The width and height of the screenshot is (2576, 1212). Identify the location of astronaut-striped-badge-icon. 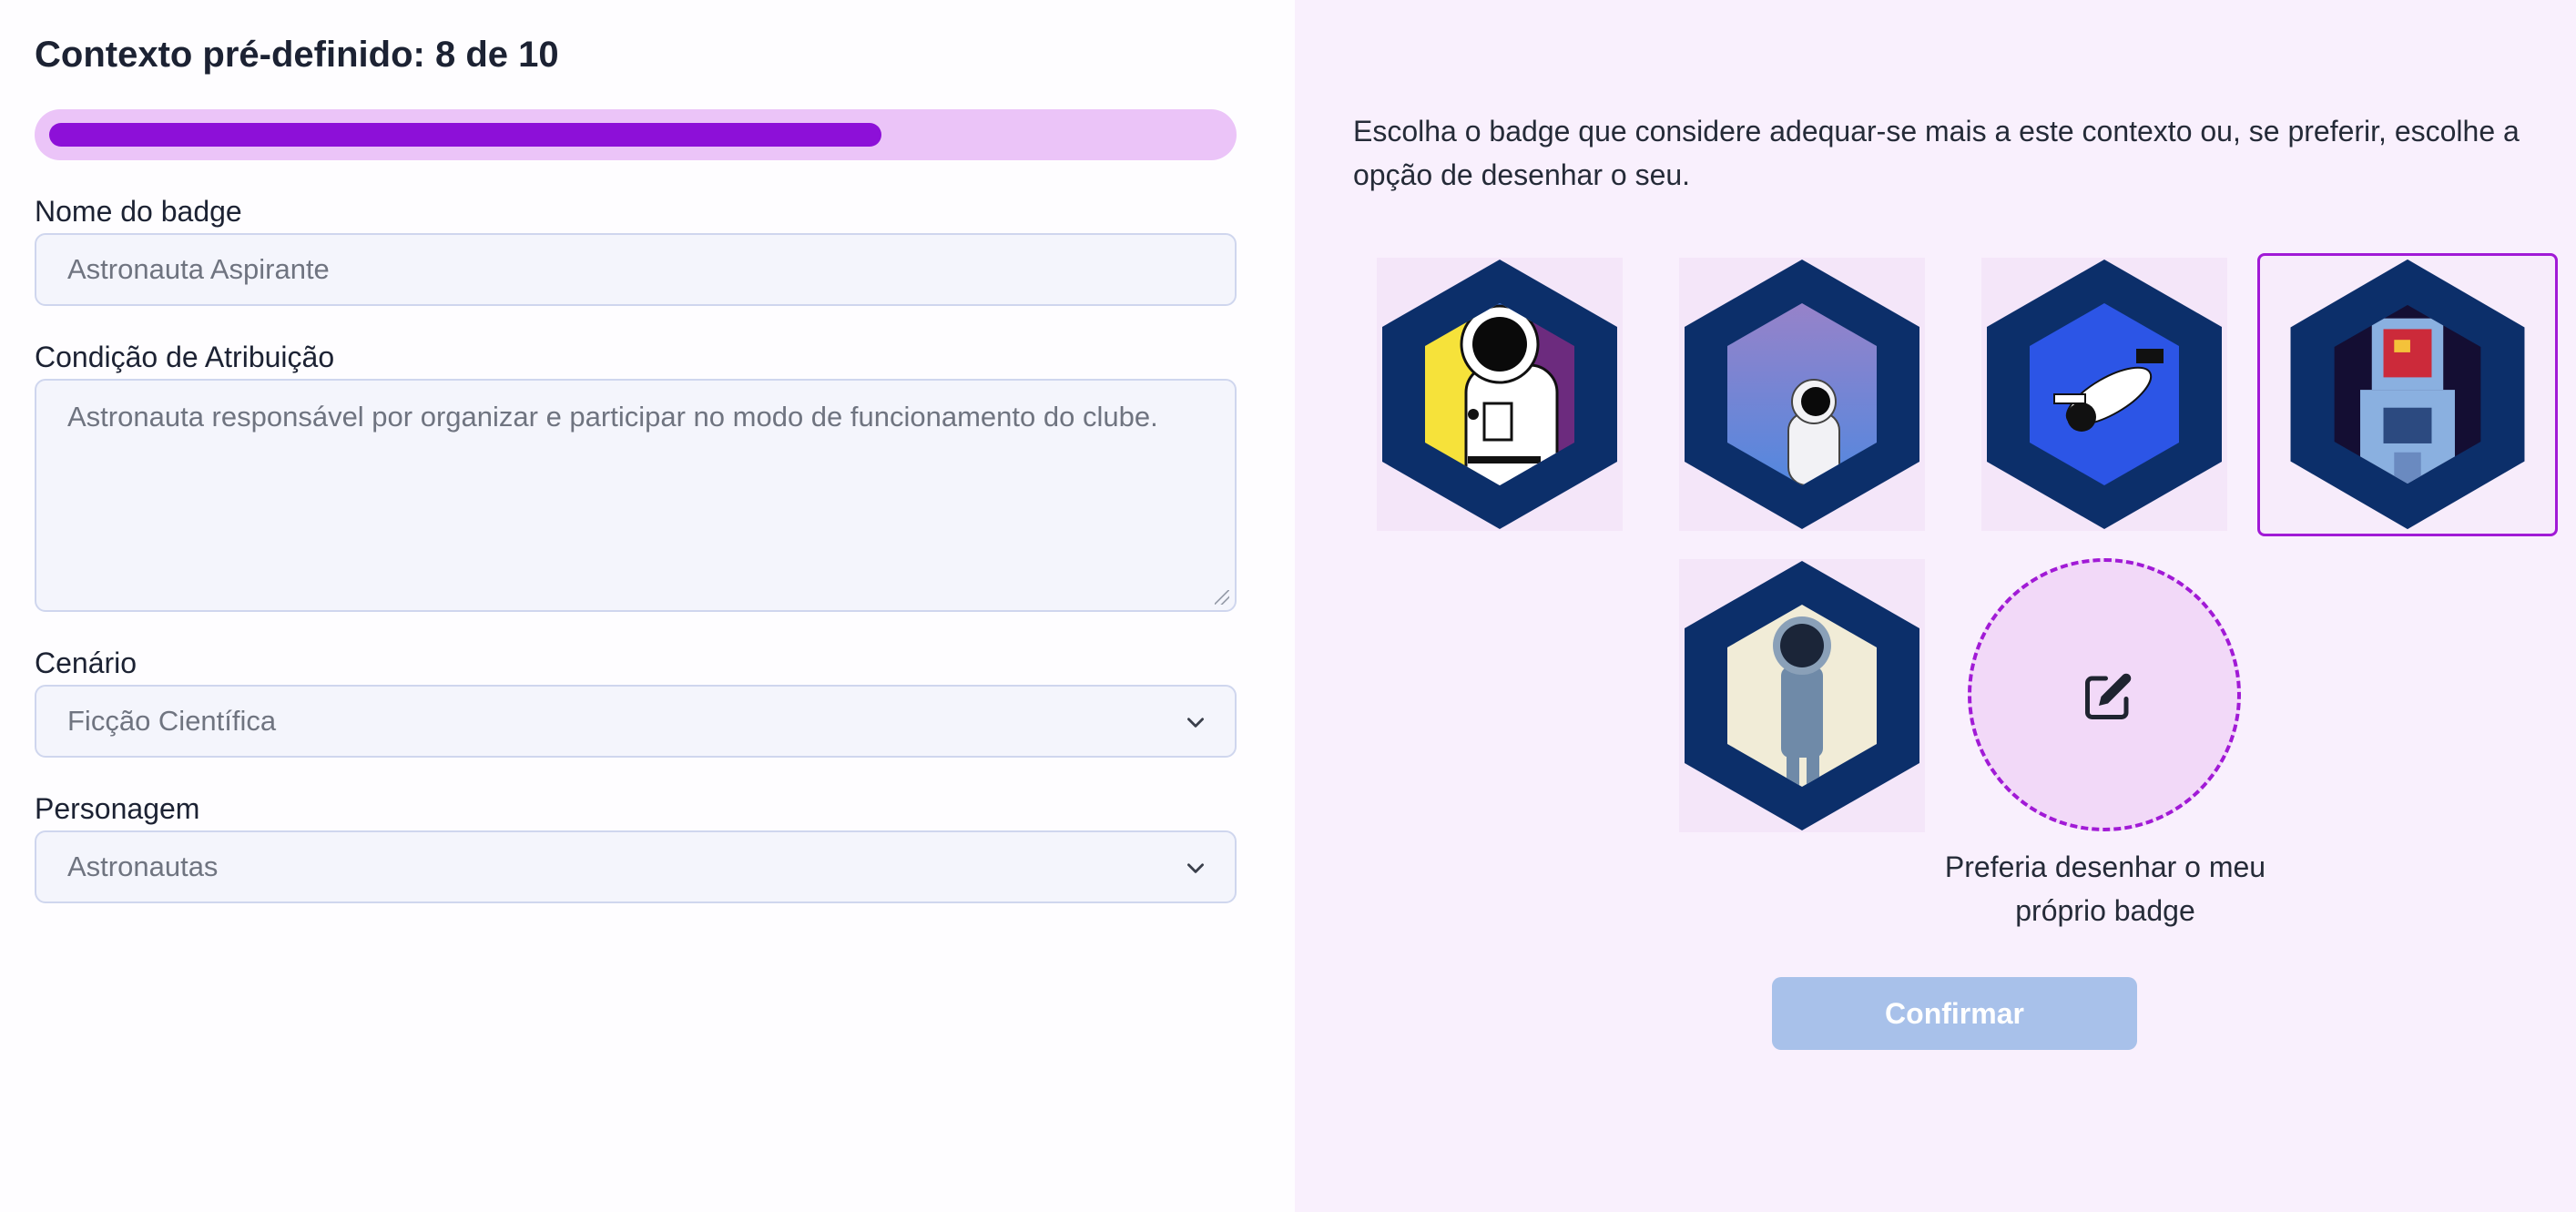
(1499, 394).